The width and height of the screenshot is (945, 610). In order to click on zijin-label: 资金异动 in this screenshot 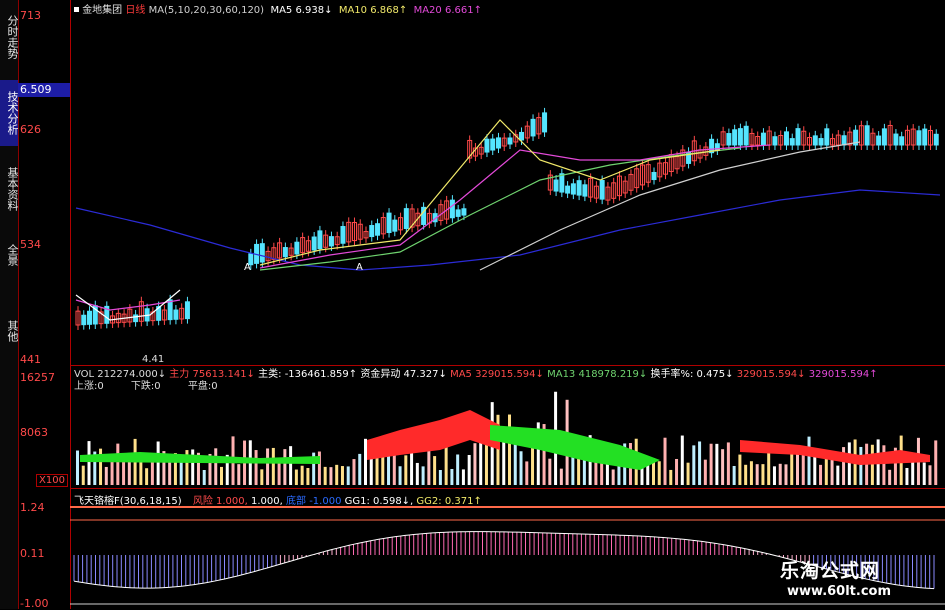, I will do `click(380, 374)`.